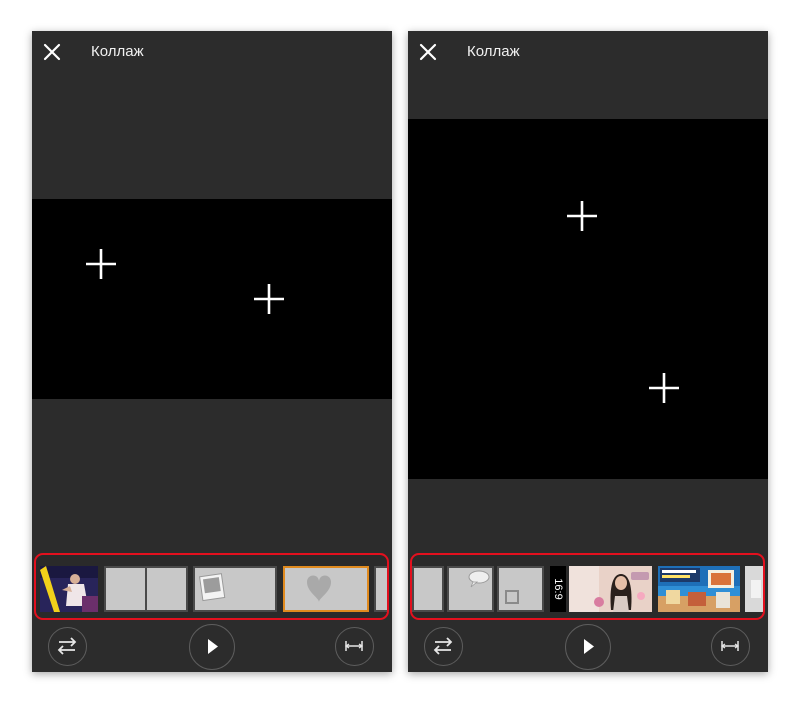  I want to click on layout-strip: 16:9, so click(587, 586).